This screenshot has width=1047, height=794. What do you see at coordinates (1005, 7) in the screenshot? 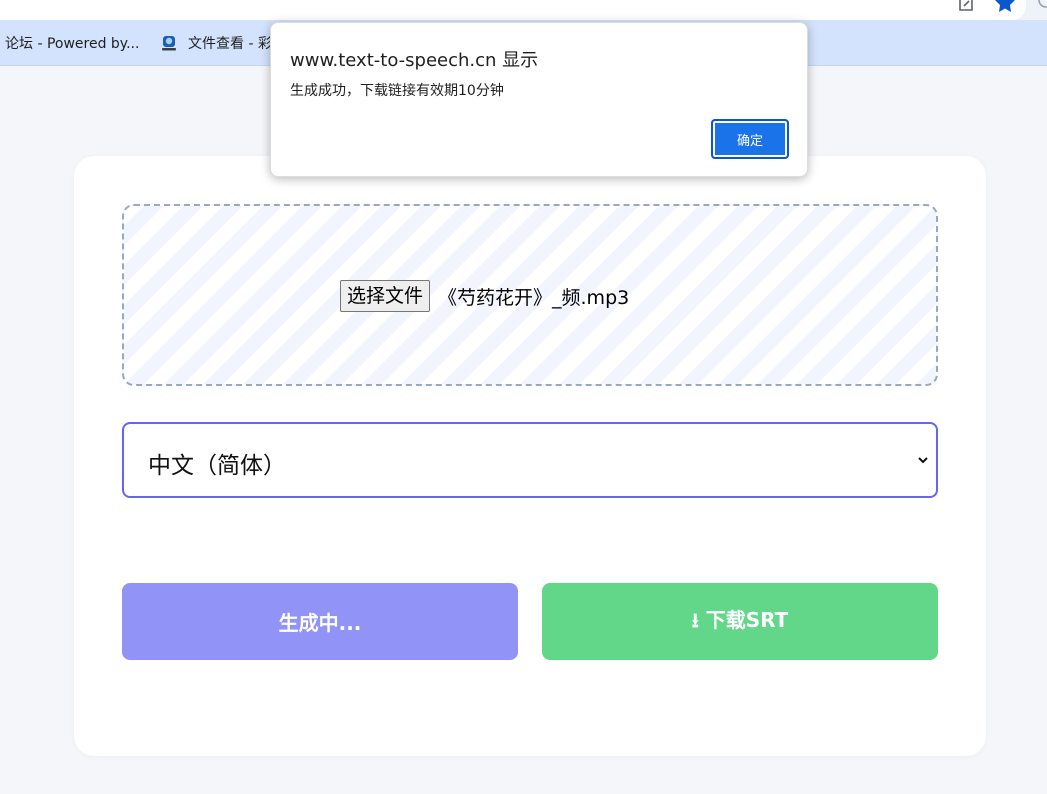
I see `bookmark-star-icon` at bounding box center [1005, 7].